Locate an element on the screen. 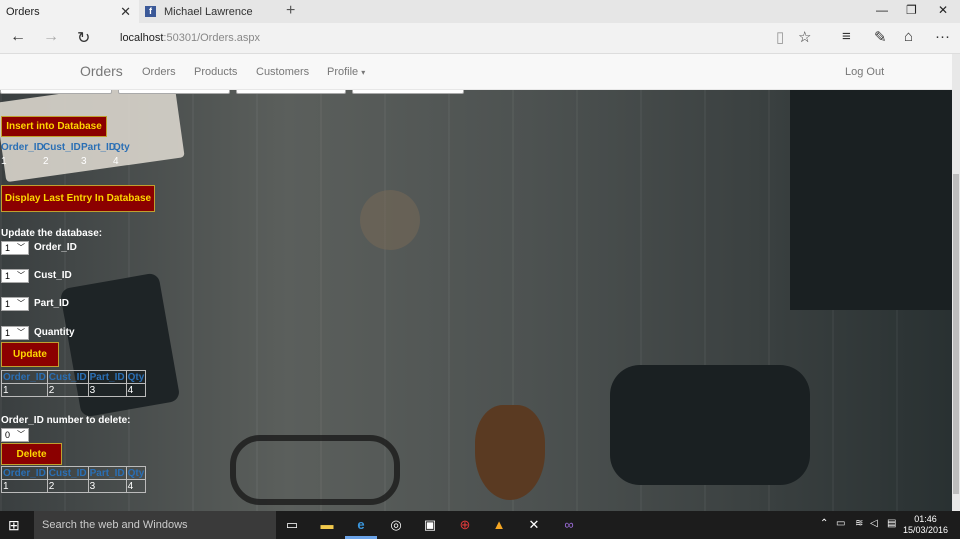 This screenshot has width=960, height=539. system-clock: 01:46 15/03/2016 is located at coordinates (925, 525).